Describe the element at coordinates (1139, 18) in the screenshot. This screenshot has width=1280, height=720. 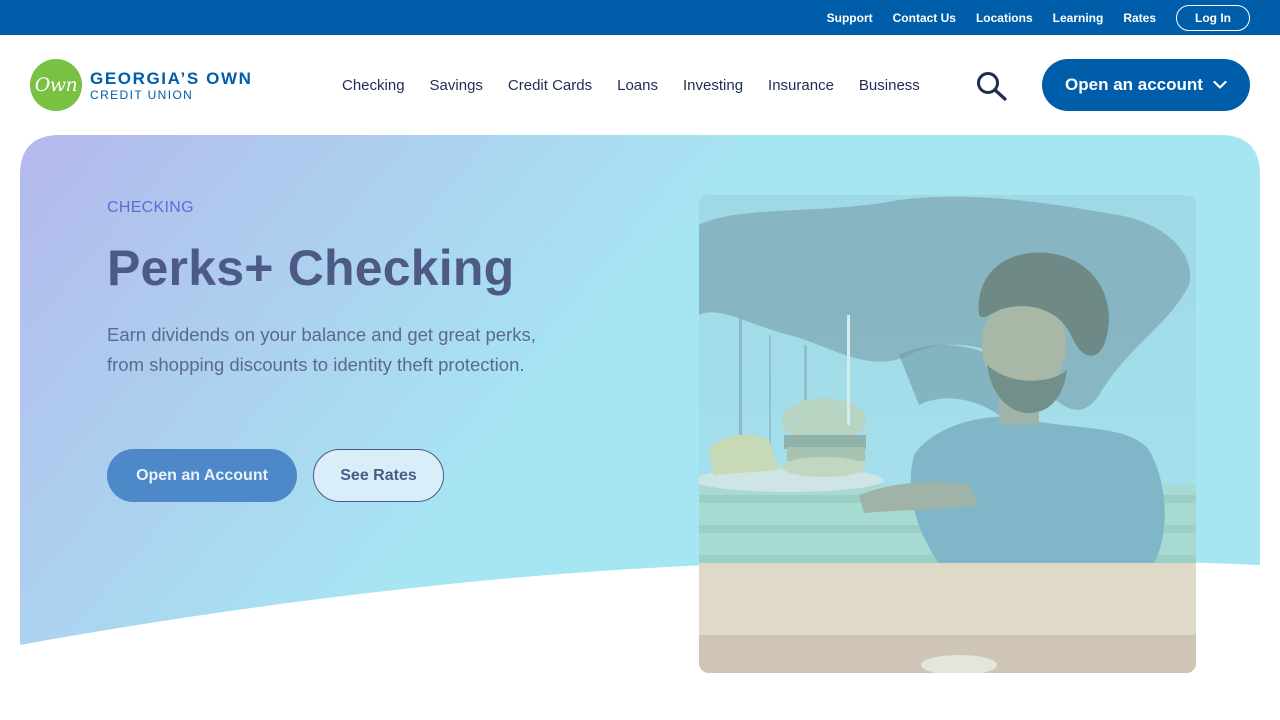
I see `utility-link-rates: Rates` at that location.